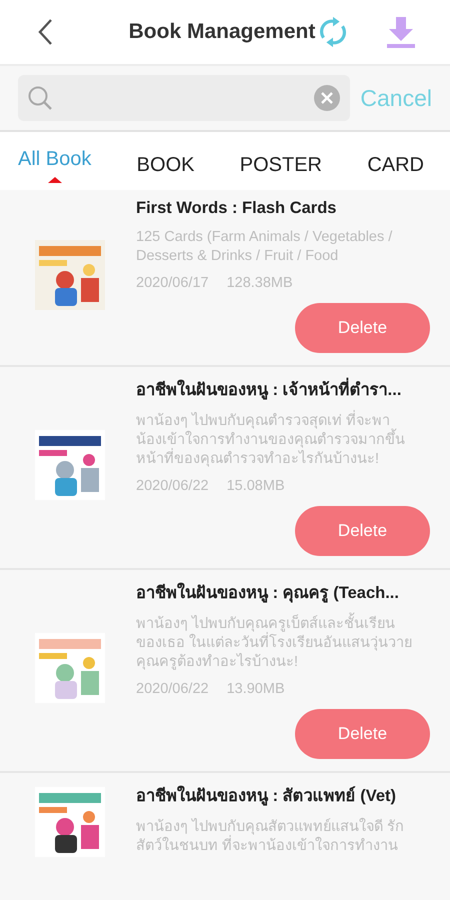 The image size is (450, 900). What do you see at coordinates (255, 486) in the screenshot?
I see `file-size: 15.08MB` at bounding box center [255, 486].